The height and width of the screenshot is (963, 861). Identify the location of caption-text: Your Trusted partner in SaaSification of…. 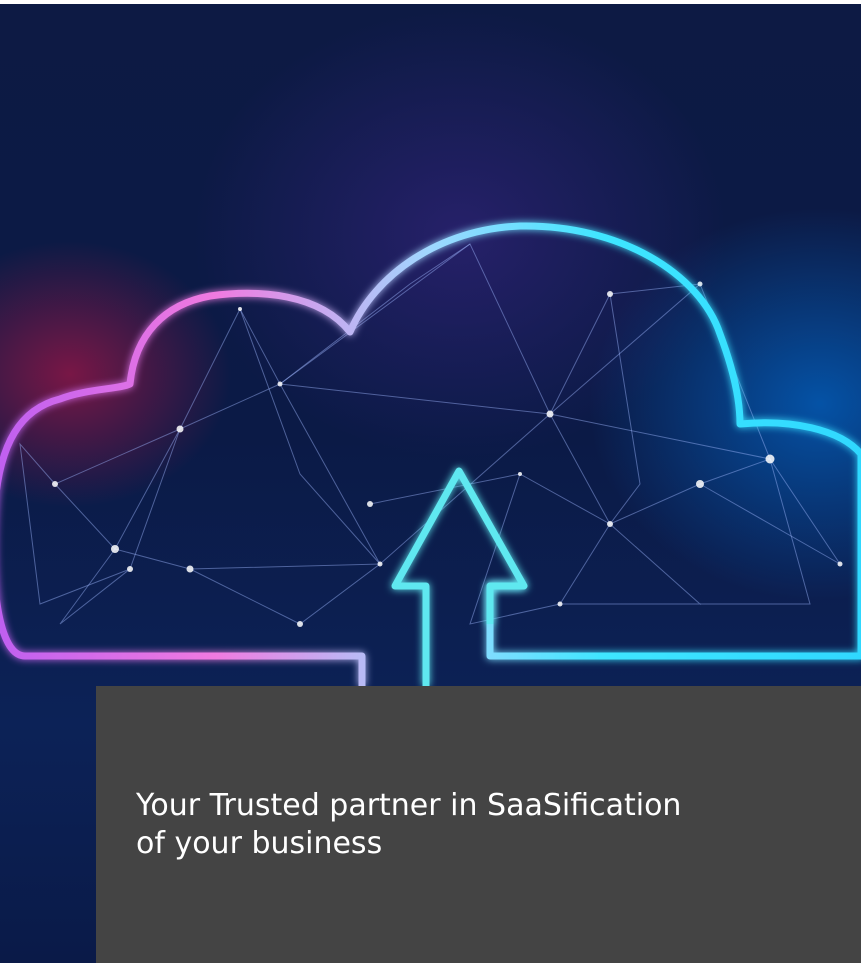
(409, 824).